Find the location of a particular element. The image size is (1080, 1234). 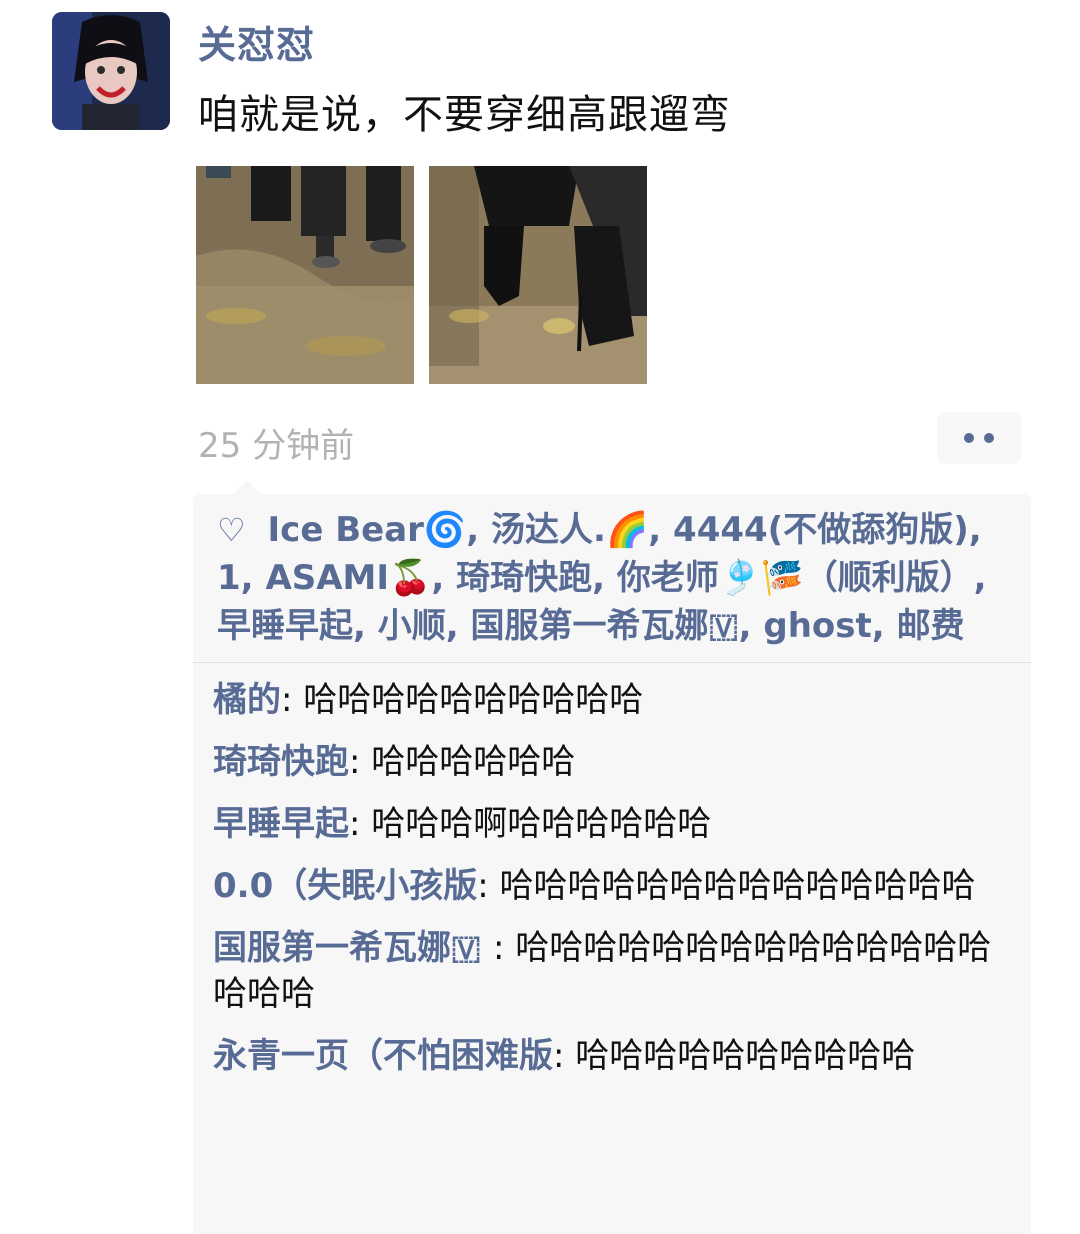

two-dots-icon-dot is located at coordinates (989, 438).